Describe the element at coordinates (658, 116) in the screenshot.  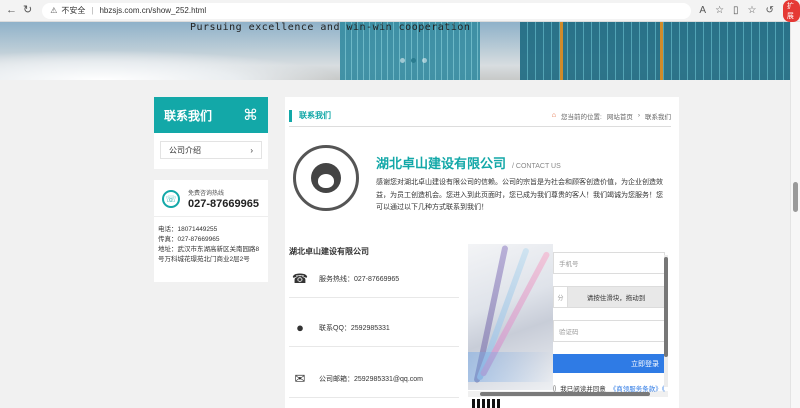
I see `breadcrumb-current: 联系我们` at that location.